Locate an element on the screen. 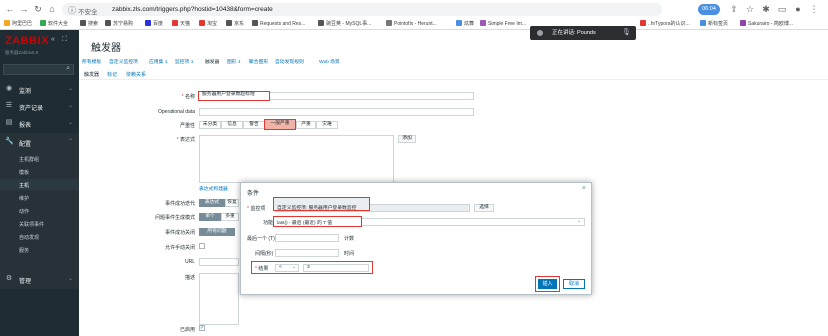 This screenshot has height=336, width=828. sidebar-item-services: 服务 is located at coordinates (39, 249).